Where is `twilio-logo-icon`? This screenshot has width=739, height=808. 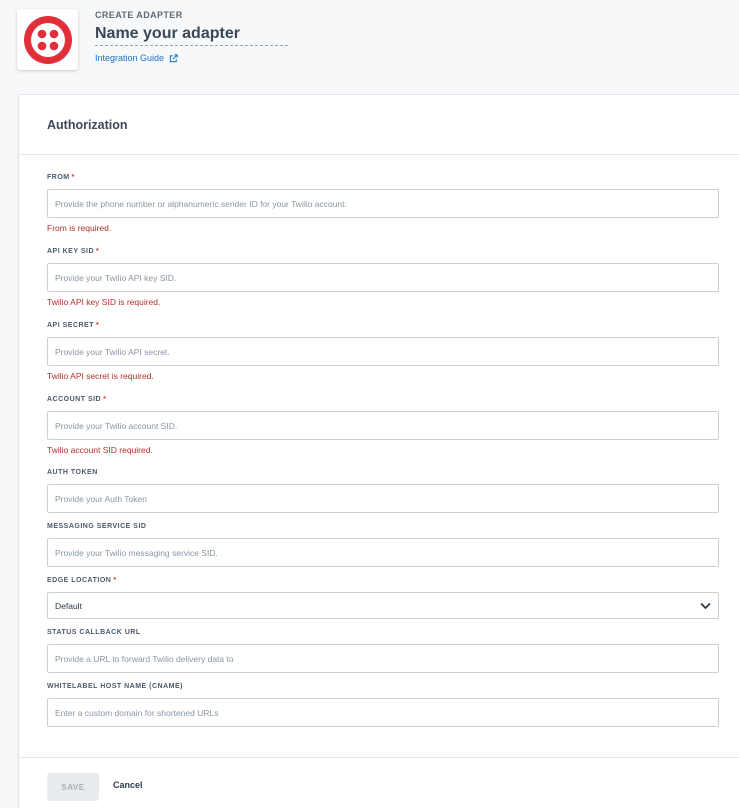 twilio-logo-icon is located at coordinates (47, 39).